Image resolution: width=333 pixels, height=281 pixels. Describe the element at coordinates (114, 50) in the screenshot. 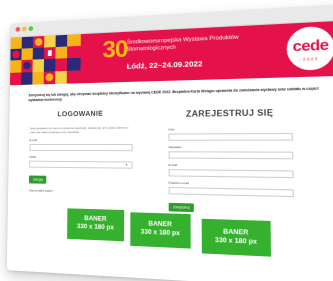

I see `edition-number: 30` at that location.